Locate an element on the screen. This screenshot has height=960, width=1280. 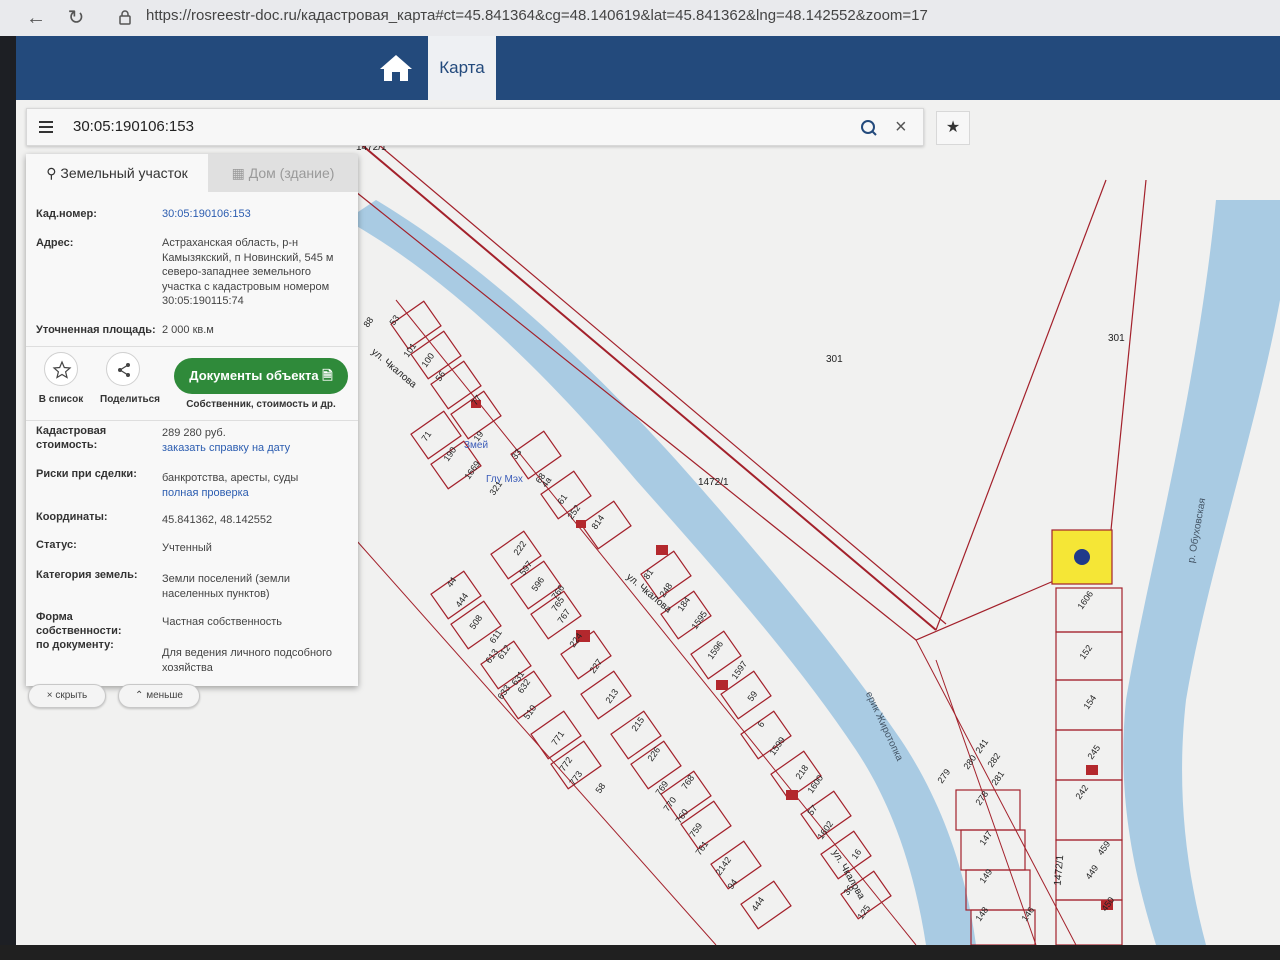
less-button: ⌃ меньше is located at coordinates (159, 696).